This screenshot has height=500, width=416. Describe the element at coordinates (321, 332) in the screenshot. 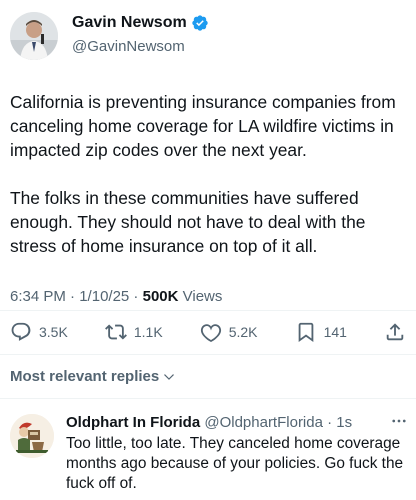

I see `bookmark-button: 141` at that location.